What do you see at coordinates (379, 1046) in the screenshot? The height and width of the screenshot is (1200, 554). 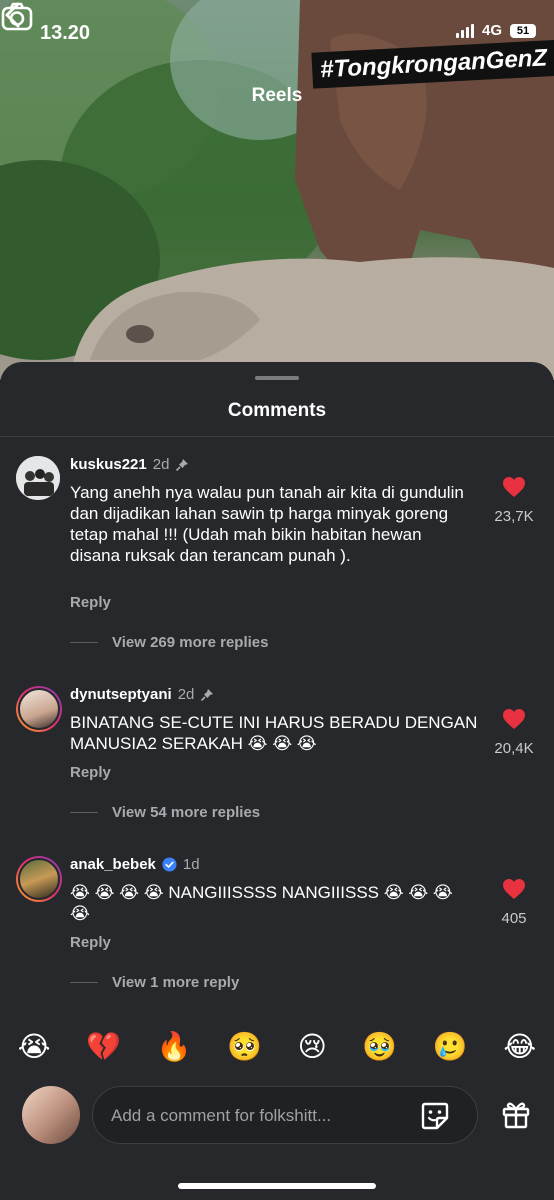 I see `emoji-button: 🥹` at bounding box center [379, 1046].